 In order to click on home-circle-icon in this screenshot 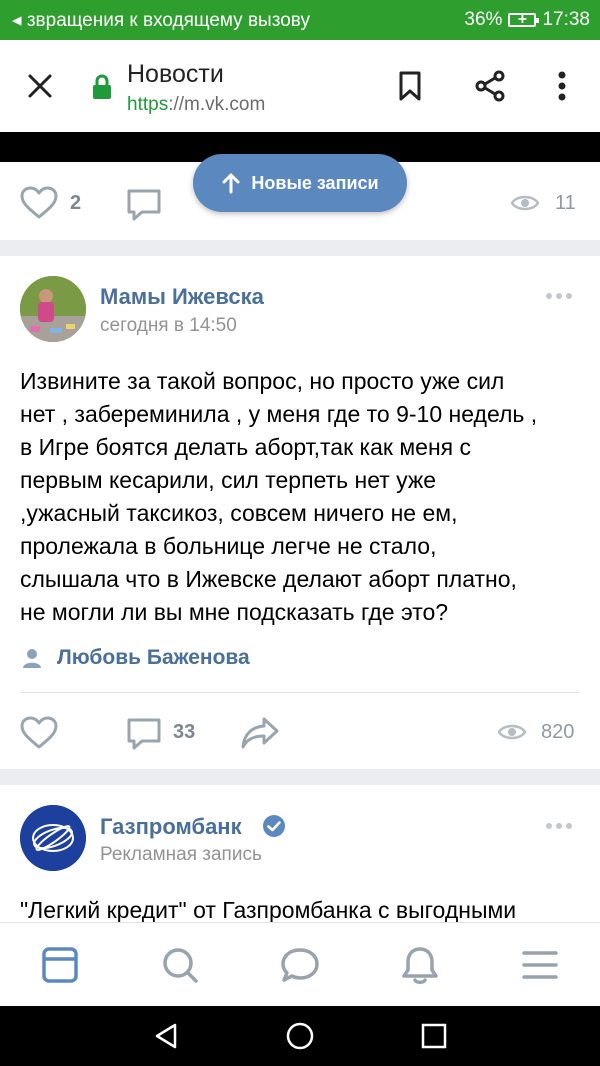, I will do `click(300, 1036)`.